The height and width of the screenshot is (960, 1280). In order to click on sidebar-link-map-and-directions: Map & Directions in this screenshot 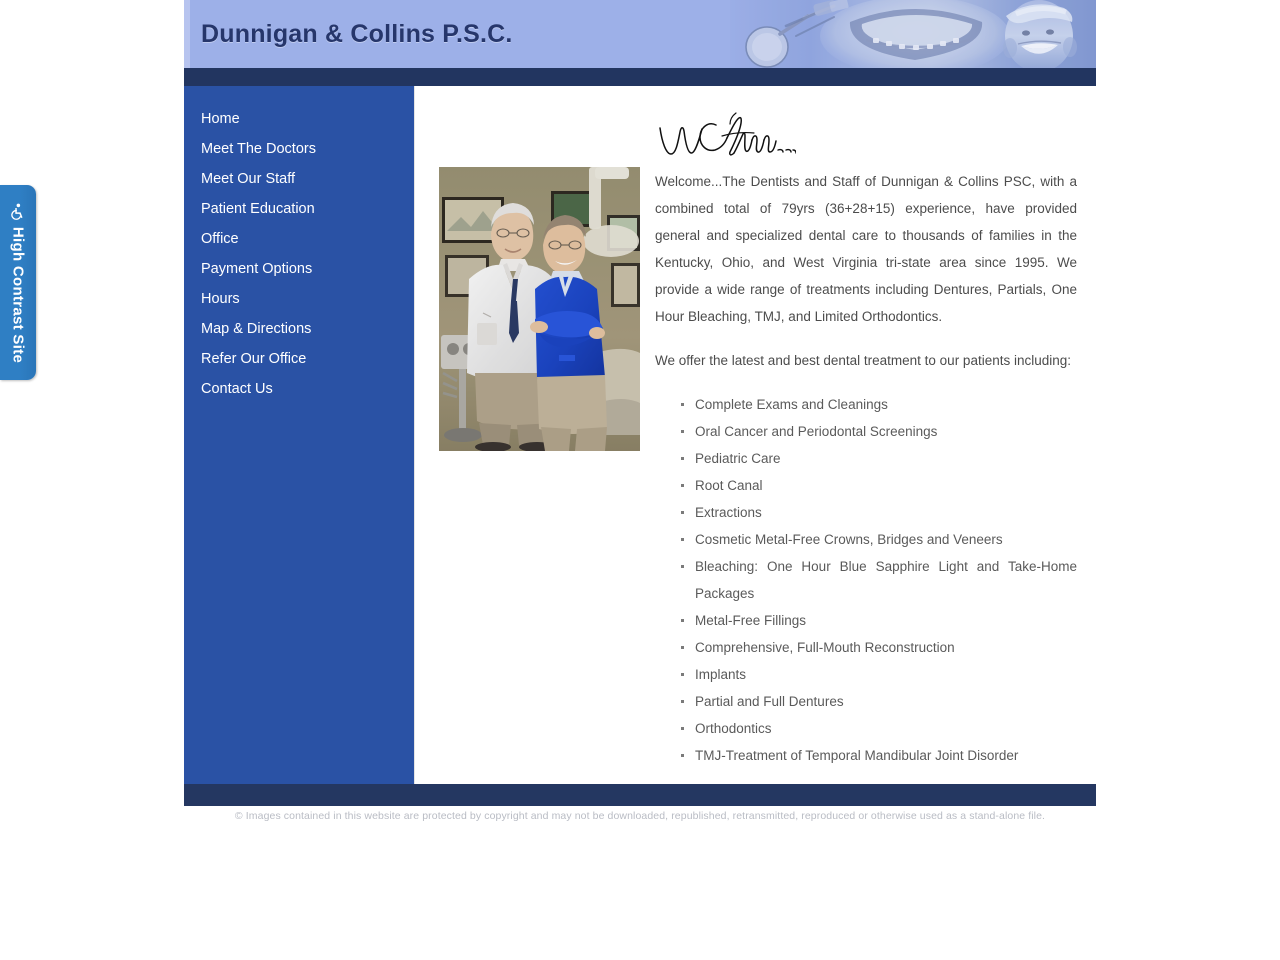, I will do `click(299, 329)`.